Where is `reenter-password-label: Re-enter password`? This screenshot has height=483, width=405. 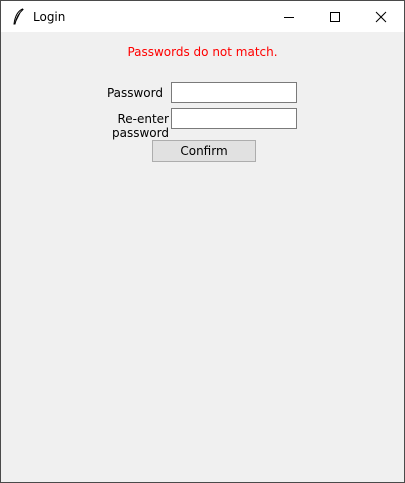
reenter-password-label: Re-enter password is located at coordinates (140, 126).